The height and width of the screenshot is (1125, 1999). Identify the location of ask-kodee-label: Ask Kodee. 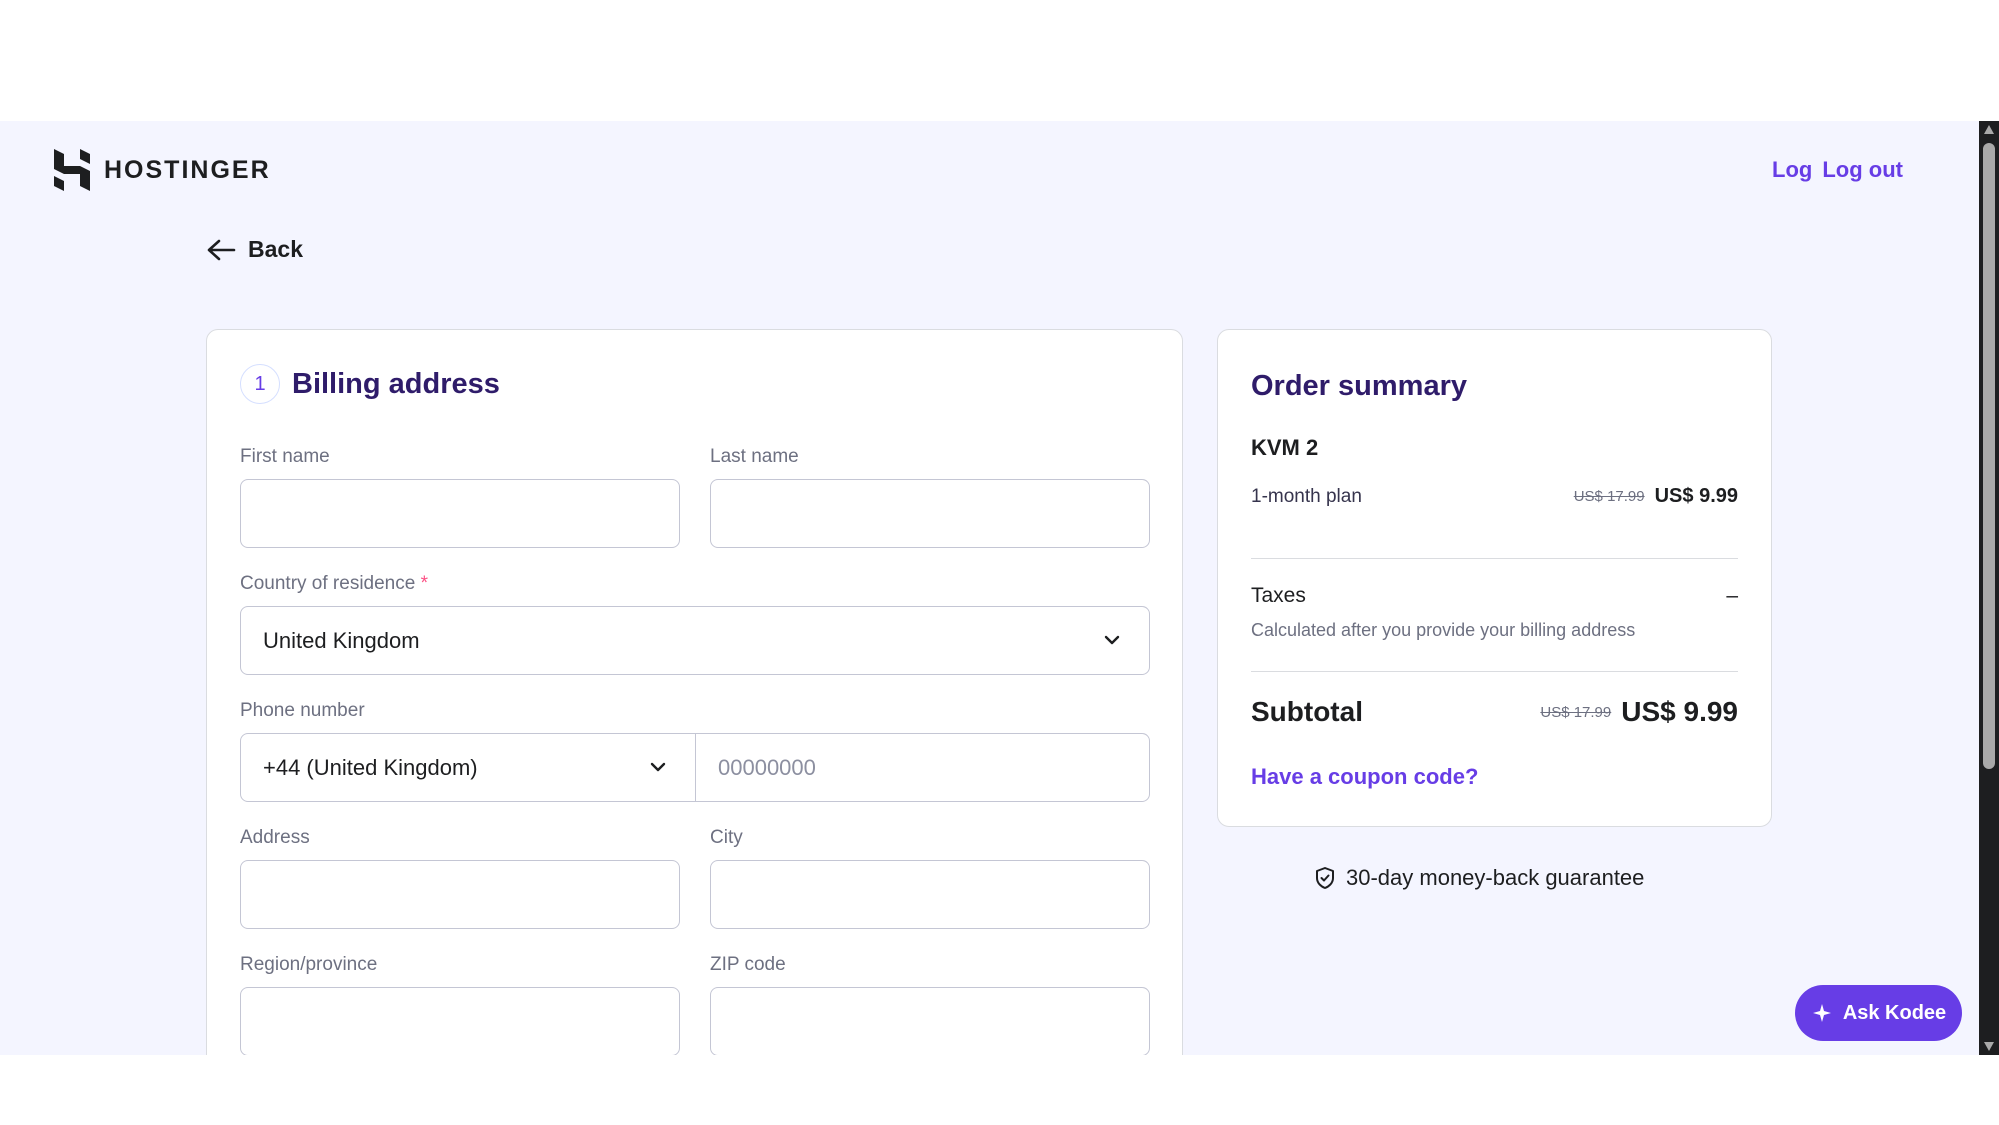
(1894, 1012).